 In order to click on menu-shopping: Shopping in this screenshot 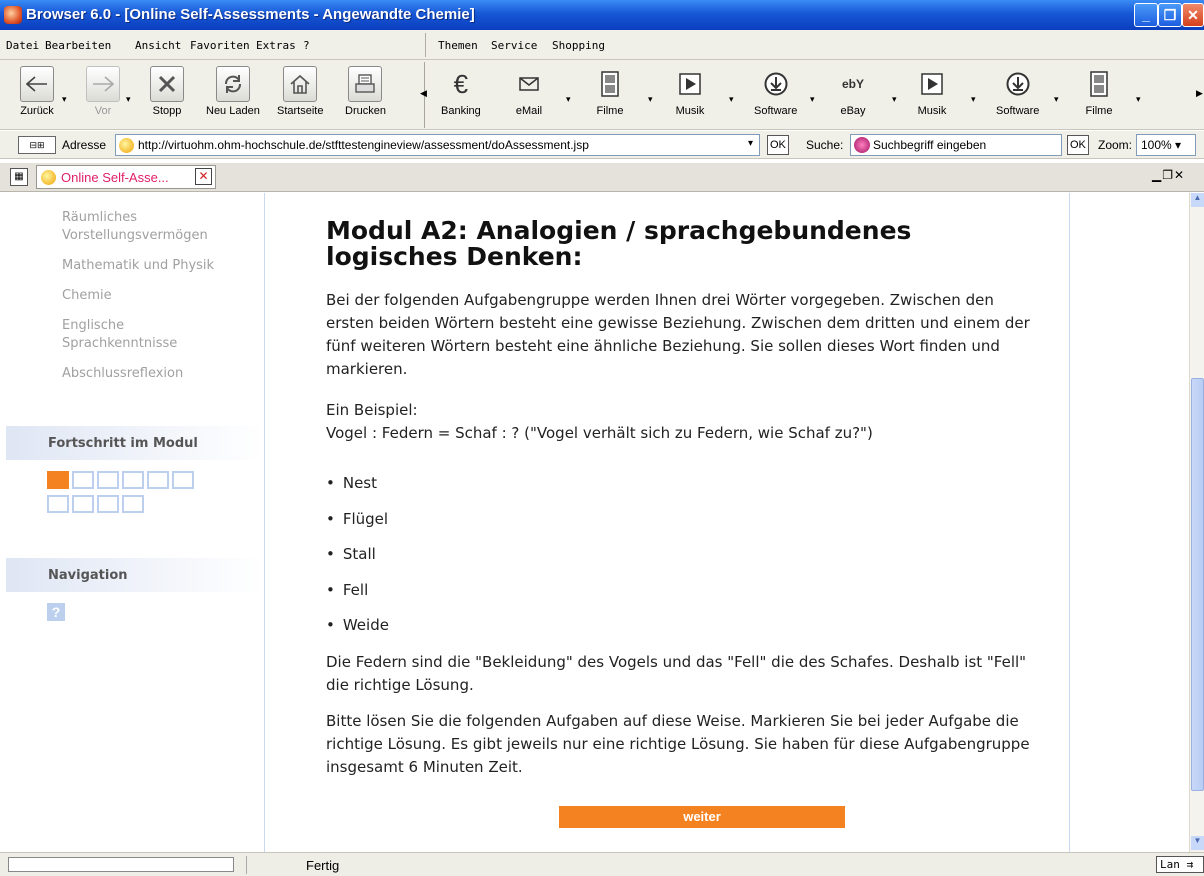, I will do `click(578, 45)`.